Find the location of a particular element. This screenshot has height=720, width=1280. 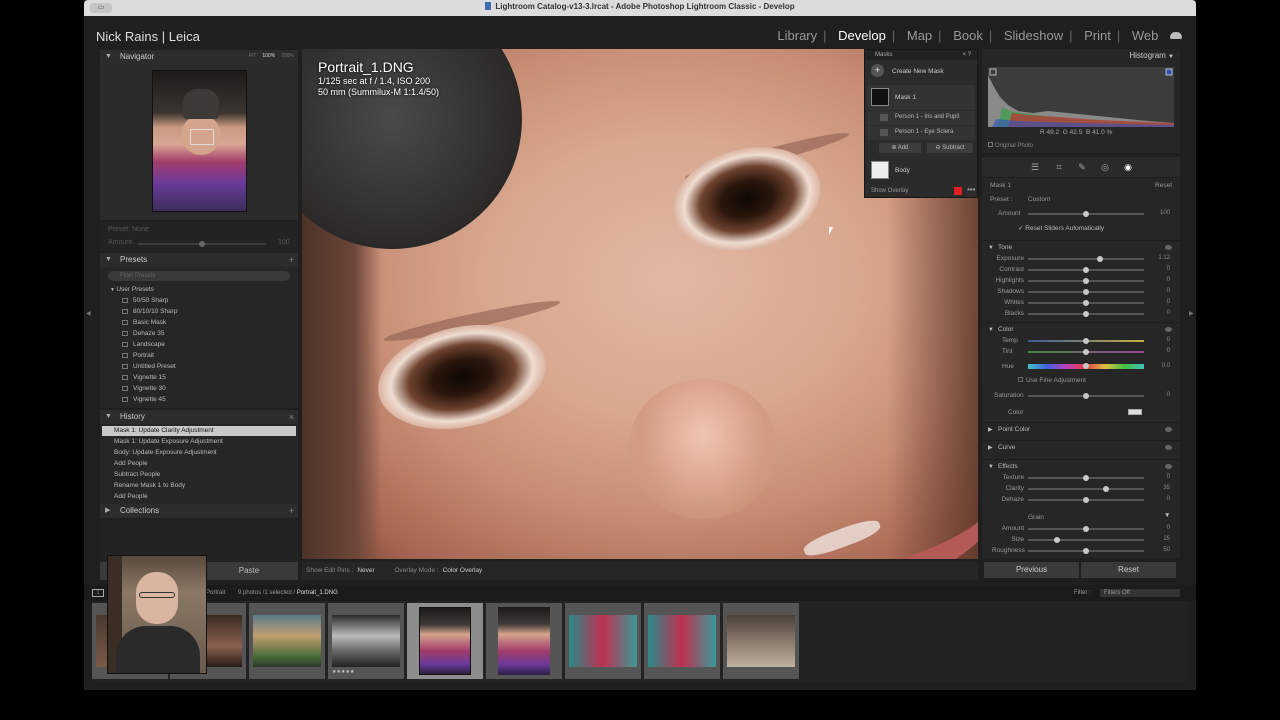

filmstrip-cell-selected is located at coordinates (445, 641).